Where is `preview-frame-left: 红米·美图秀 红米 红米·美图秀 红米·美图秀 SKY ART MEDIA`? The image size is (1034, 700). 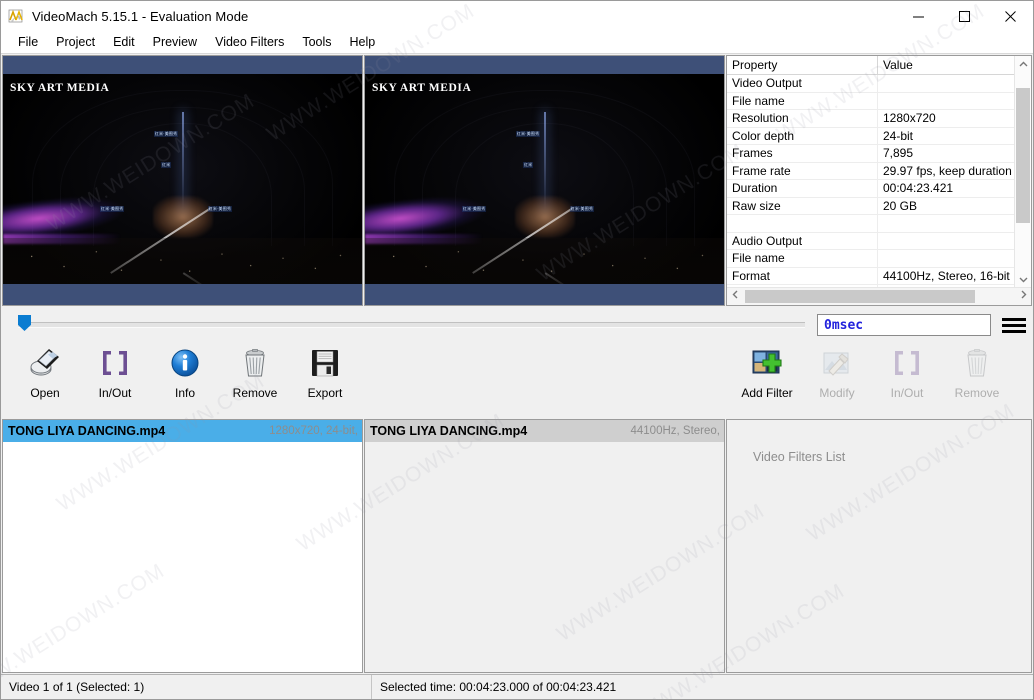
preview-frame-left: 红米·美图秀 红米 红米·美图秀 红米·美图秀 SKY ART MEDIA is located at coordinates (182, 179).